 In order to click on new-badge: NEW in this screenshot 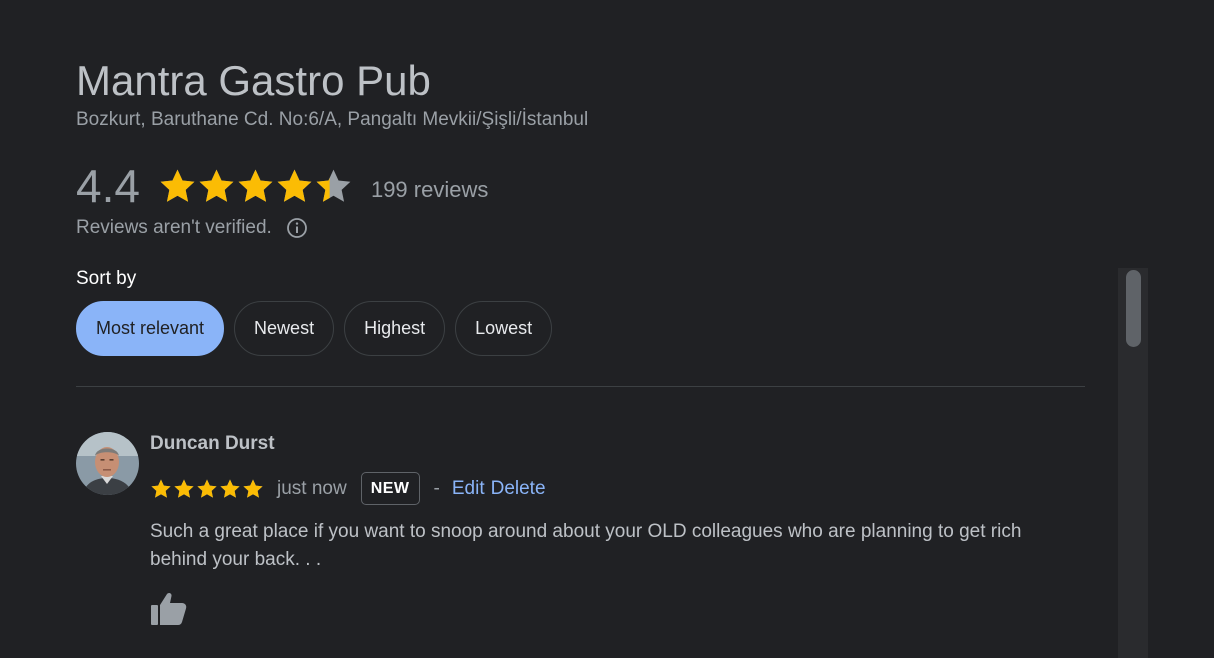, I will do `click(390, 488)`.